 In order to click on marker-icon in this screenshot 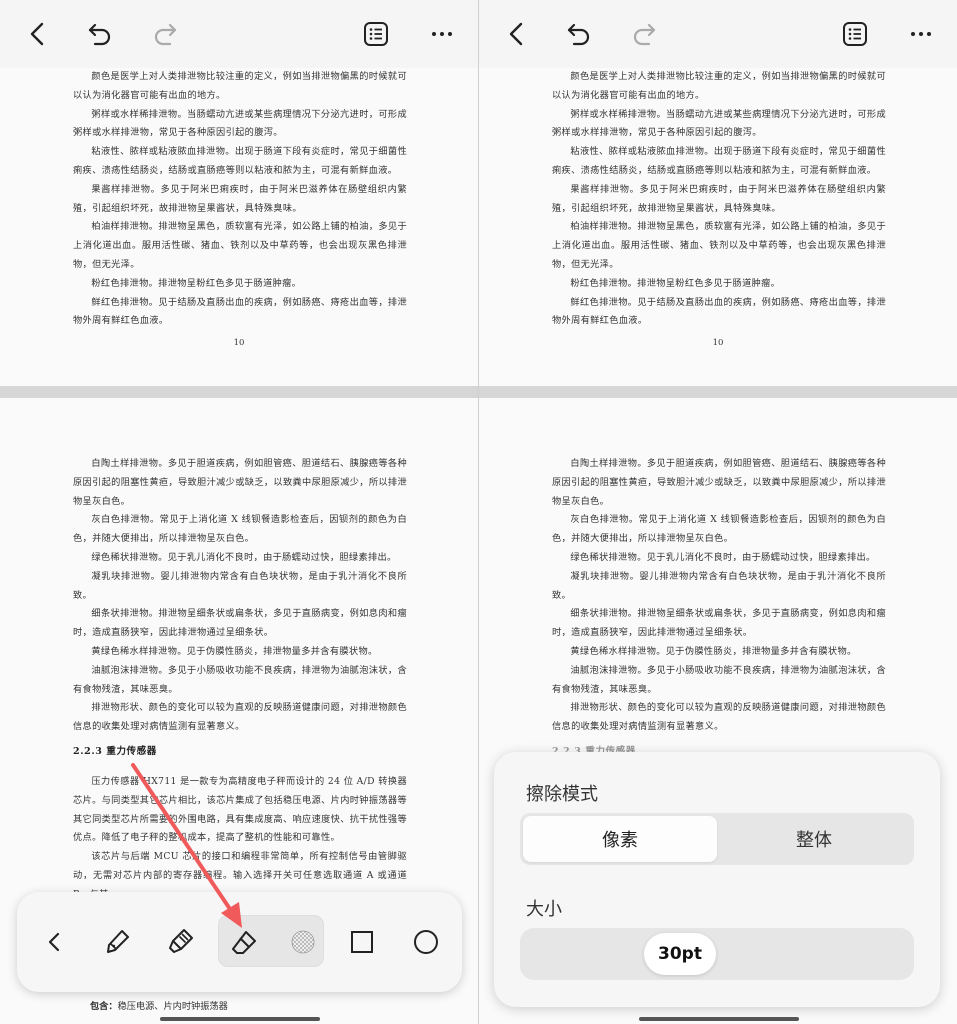, I will do `click(180, 942)`.